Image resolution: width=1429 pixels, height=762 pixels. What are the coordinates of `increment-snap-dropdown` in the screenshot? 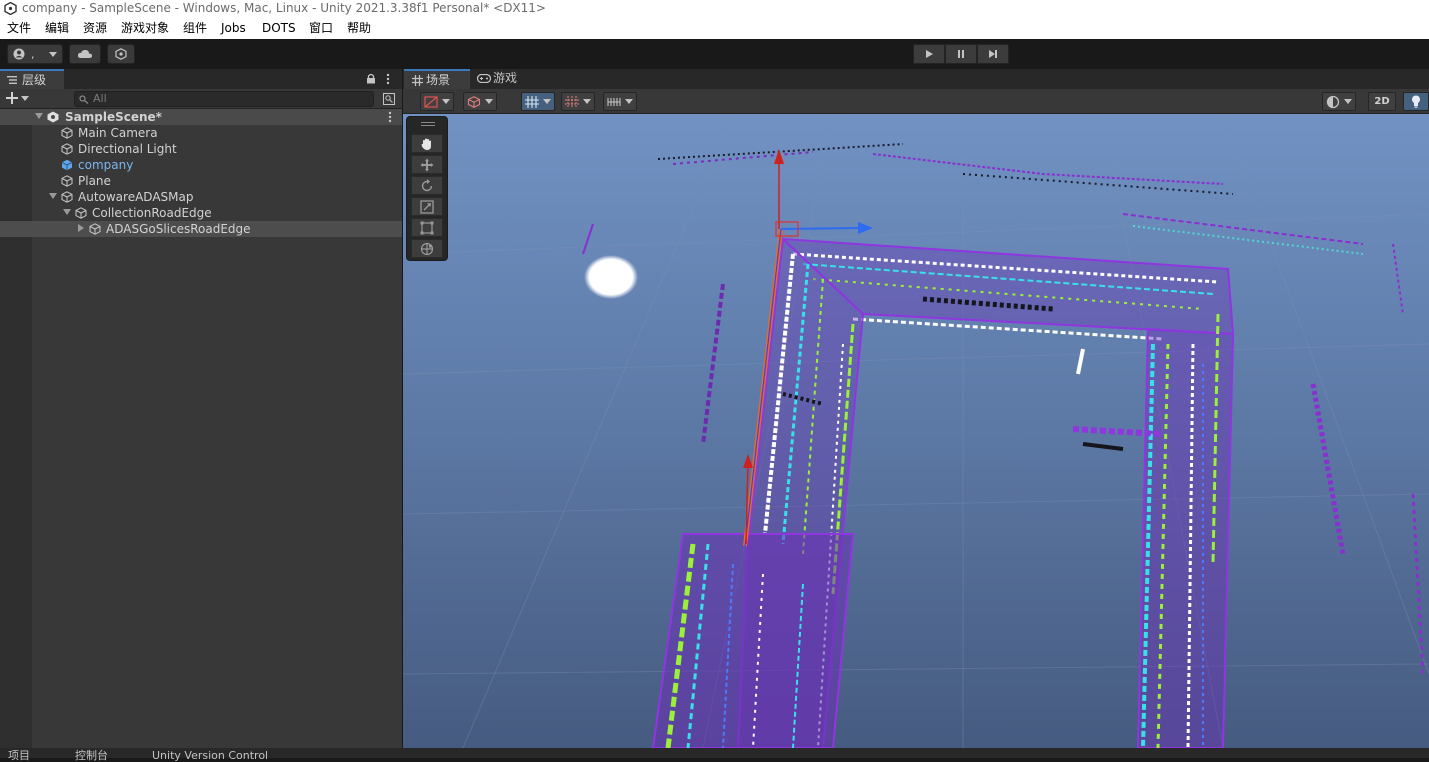 It's located at (620, 101).